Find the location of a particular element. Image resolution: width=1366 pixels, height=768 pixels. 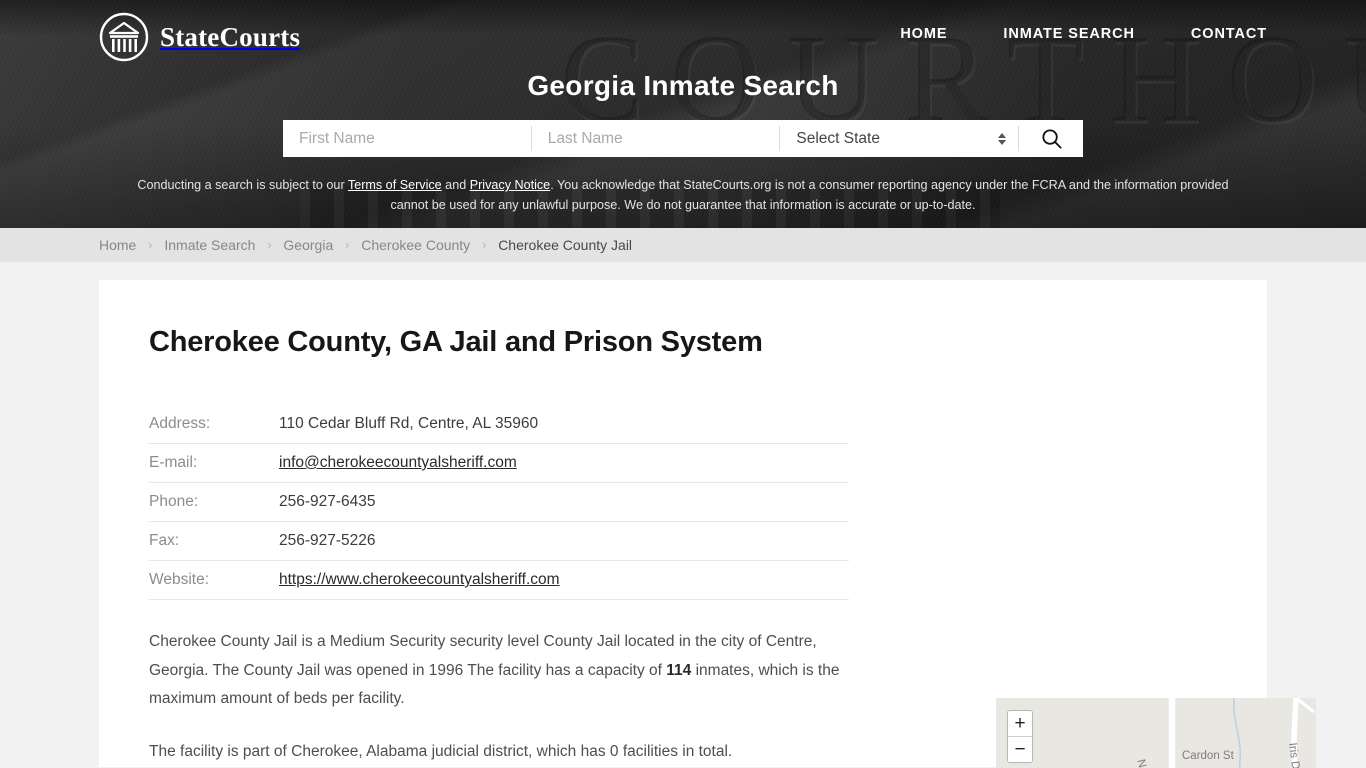

info-label-phone: Phone: is located at coordinates (214, 502).